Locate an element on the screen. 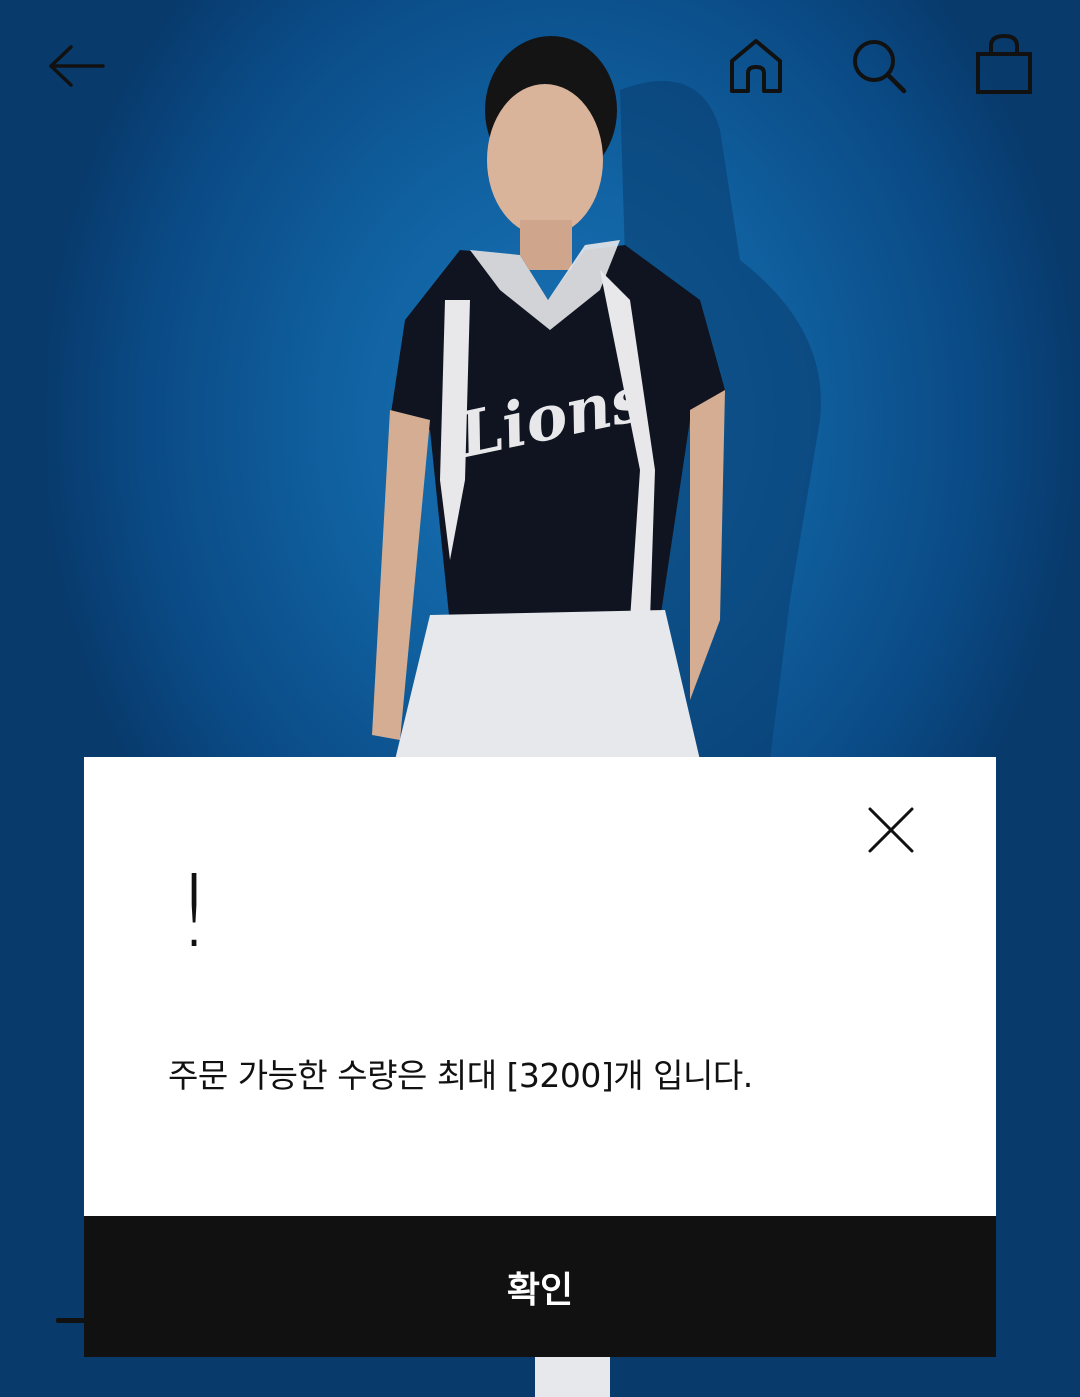  close-button is located at coordinates (891, 830).